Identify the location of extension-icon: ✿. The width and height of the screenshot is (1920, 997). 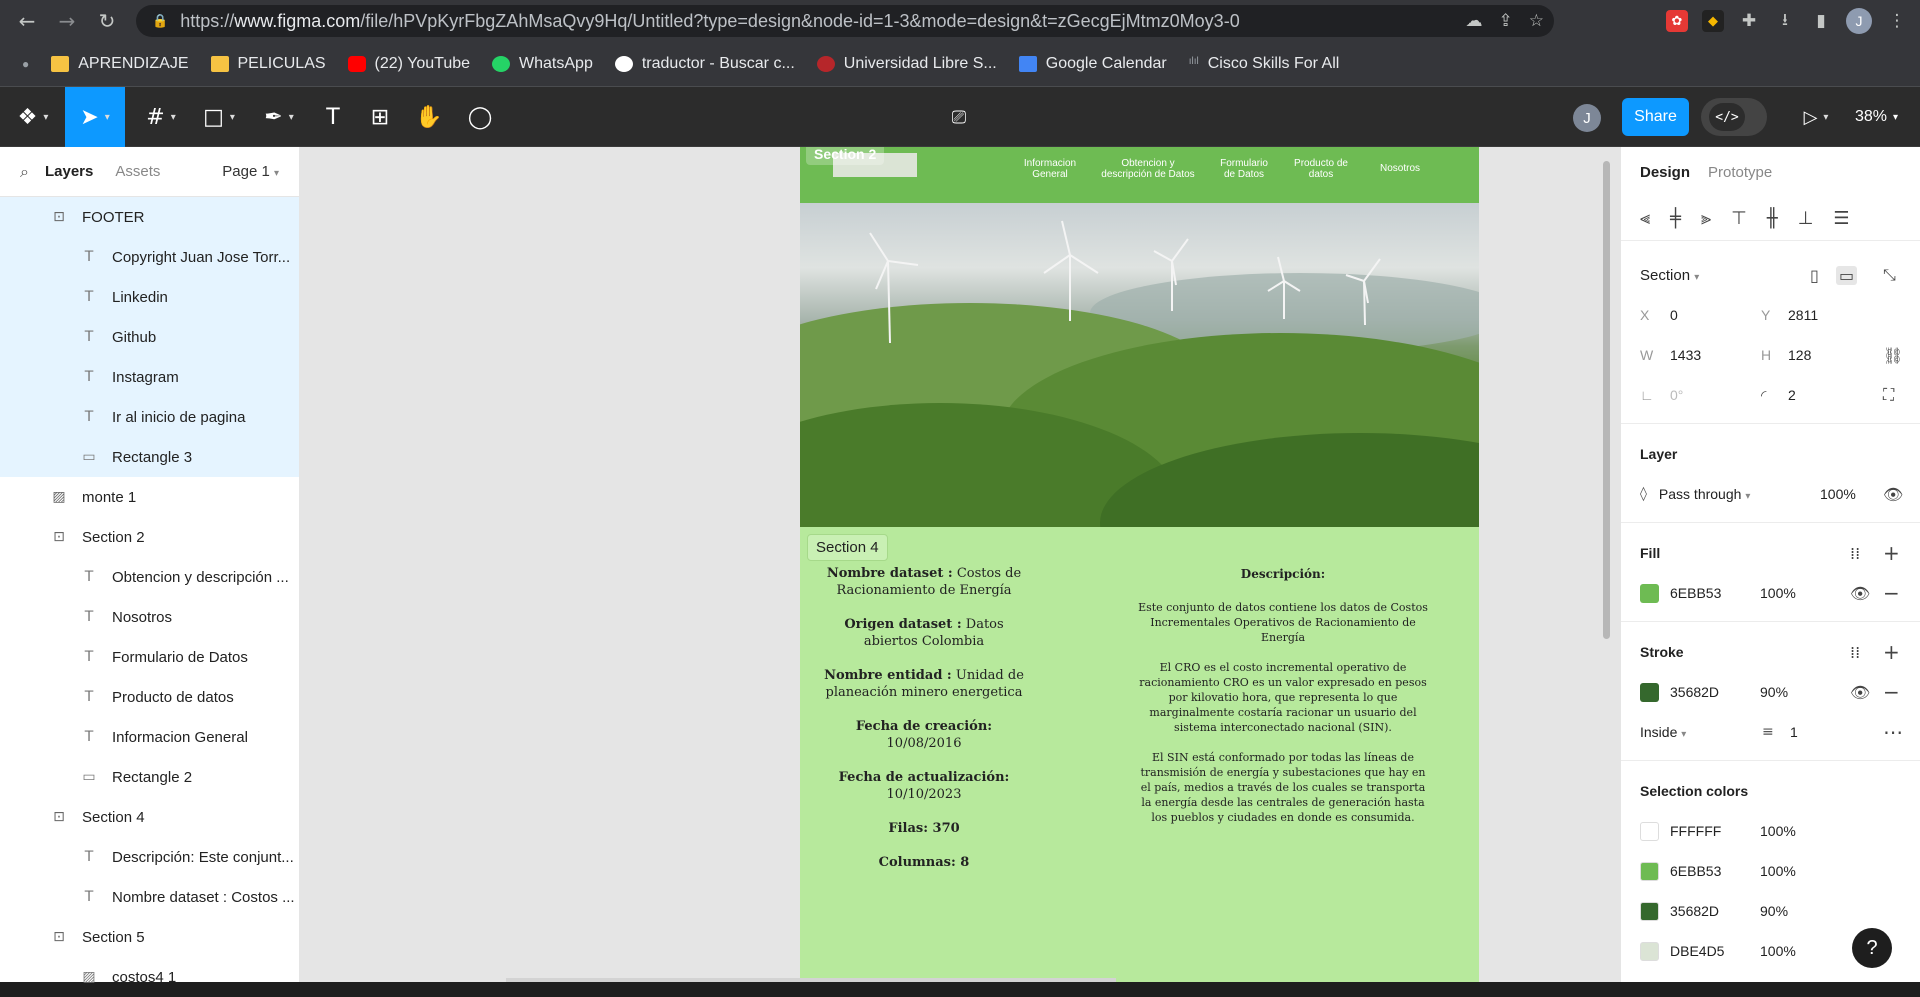
(1677, 21).